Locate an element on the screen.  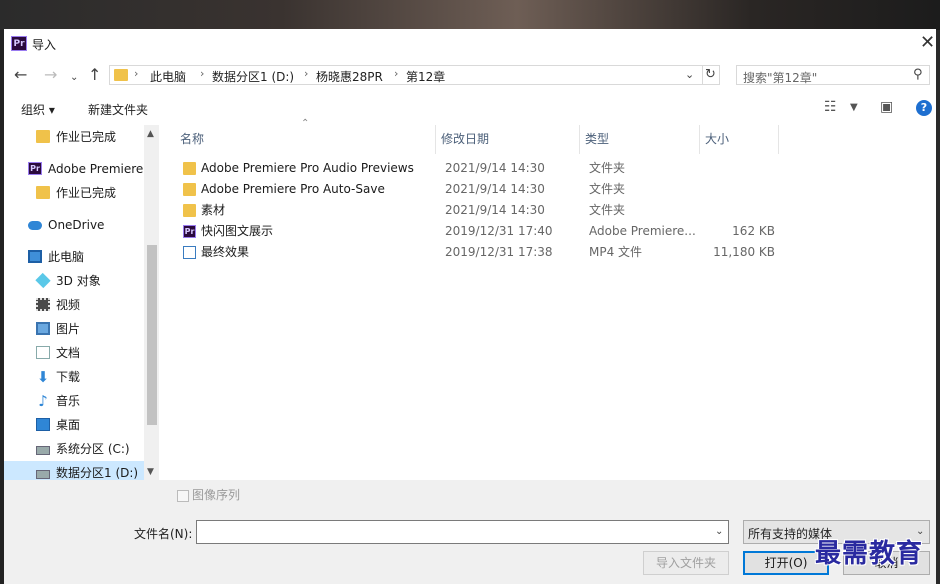
close-icon: ✕ is located at coordinates (927, 43).